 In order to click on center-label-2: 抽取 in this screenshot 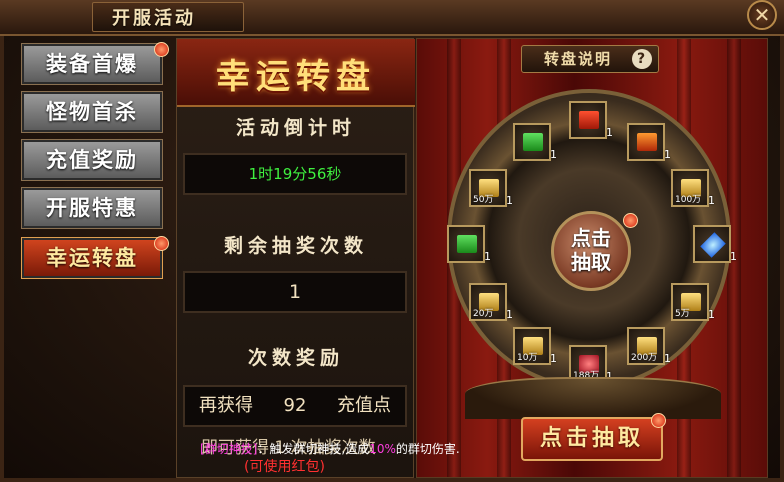, I will do `click(591, 262)`.